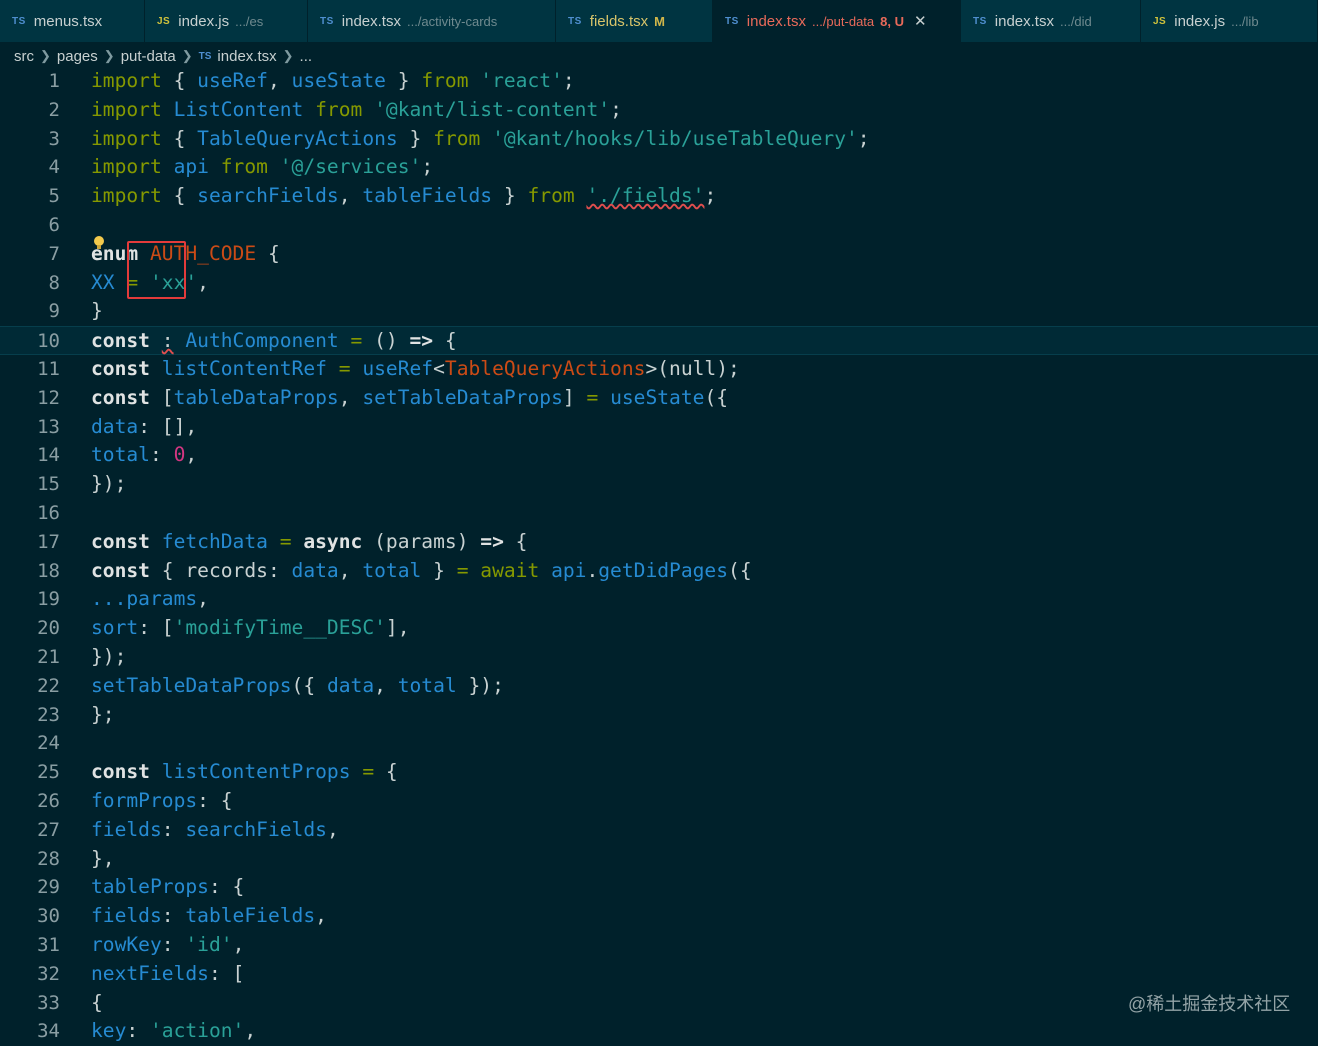 This screenshot has width=1318, height=1046. Describe the element at coordinates (920, 21) in the screenshot. I see `close-icon: ✕` at that location.